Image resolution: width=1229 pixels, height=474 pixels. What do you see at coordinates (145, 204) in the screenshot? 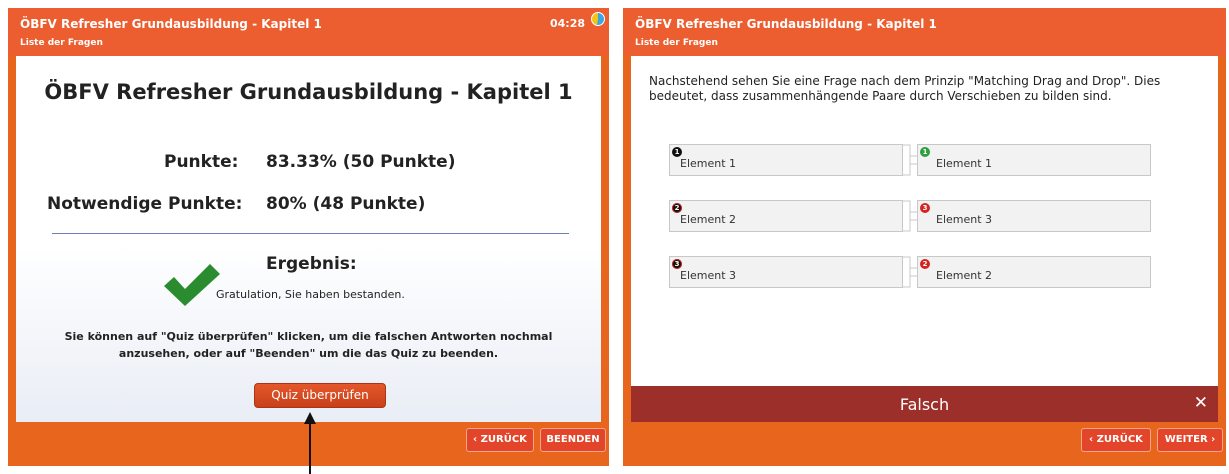
I see `required-points-label: Notwendige Punkte:` at bounding box center [145, 204].